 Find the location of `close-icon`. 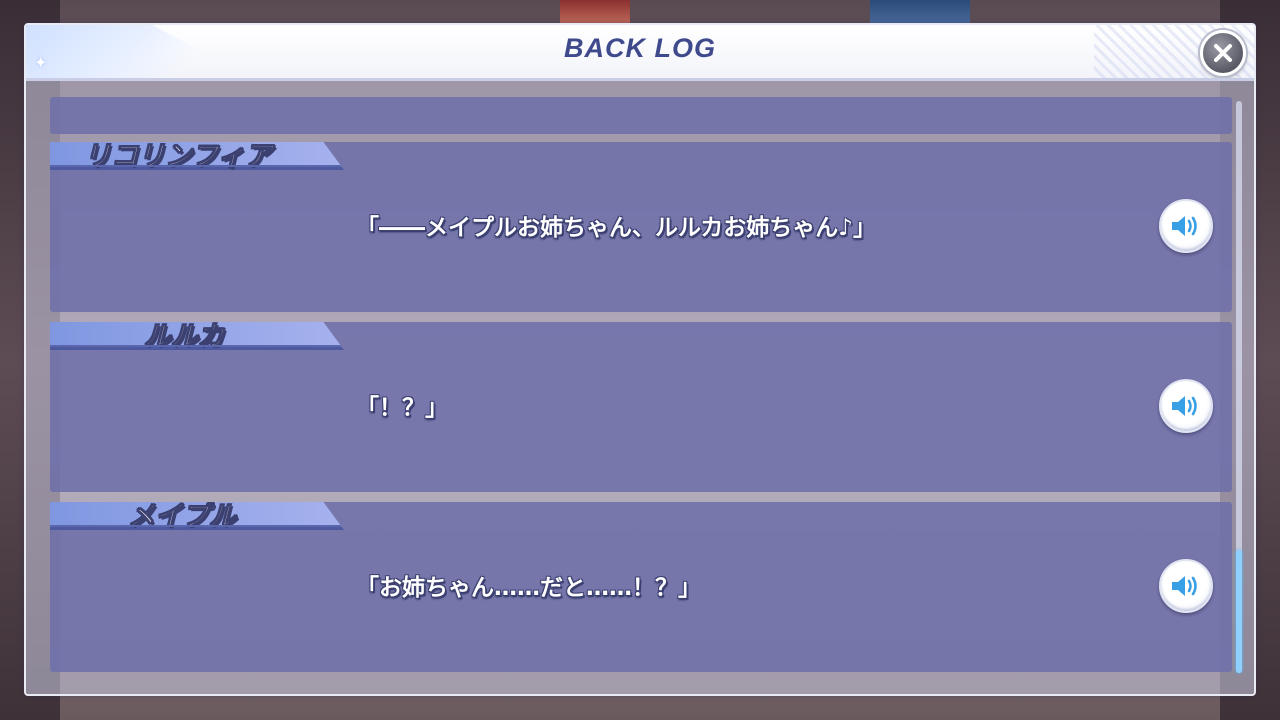

close-icon is located at coordinates (1223, 53).